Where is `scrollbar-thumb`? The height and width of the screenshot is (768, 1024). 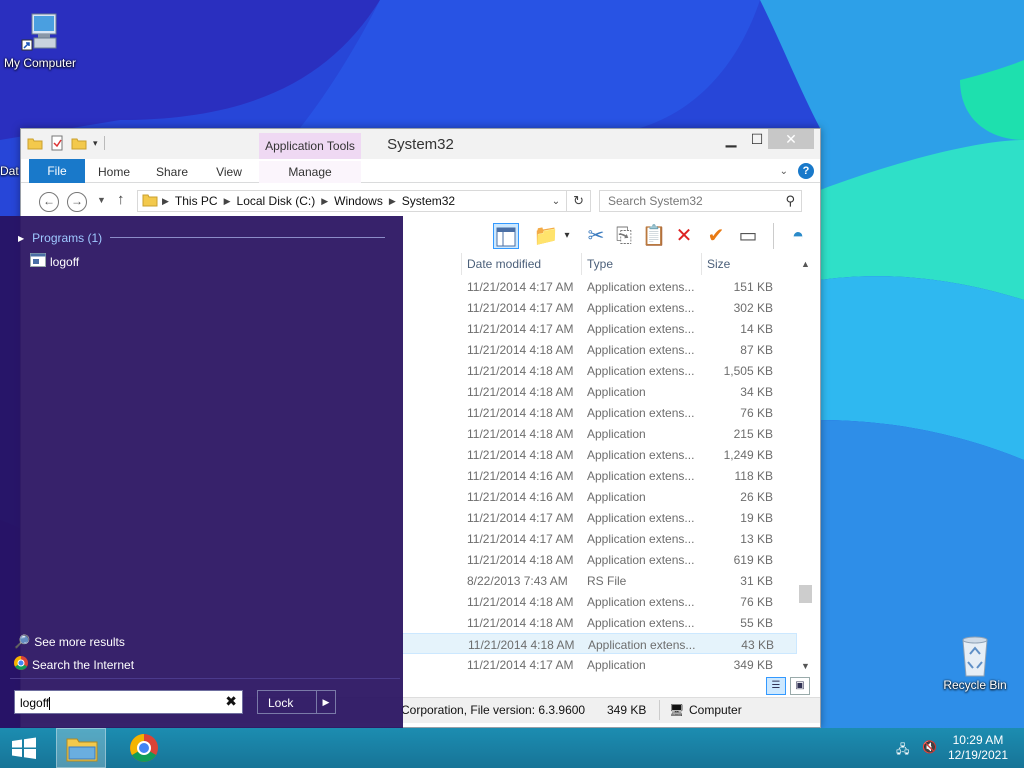 scrollbar-thumb is located at coordinates (805, 594).